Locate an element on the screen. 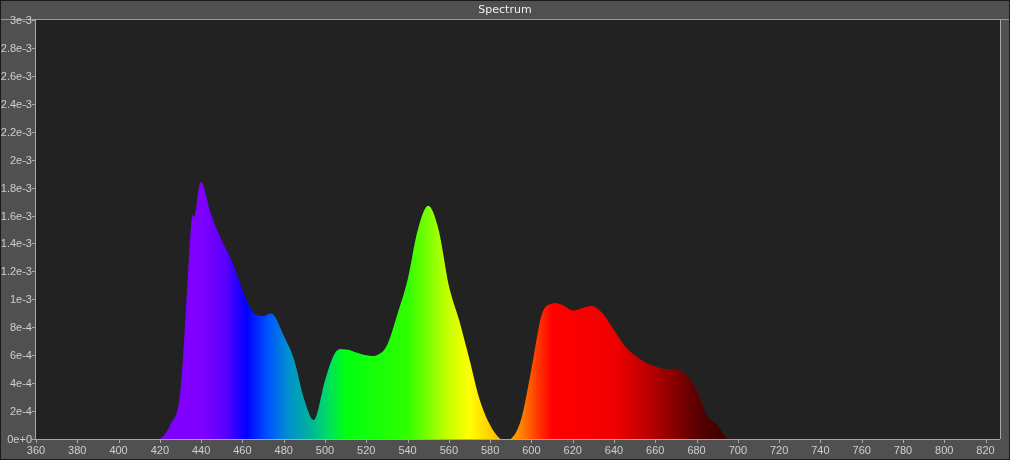  axis-label: 780 is located at coordinates (903, 450).